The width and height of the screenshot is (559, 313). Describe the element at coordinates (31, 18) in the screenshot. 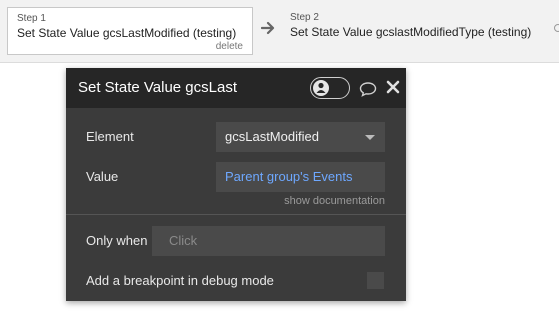

I see `step-1-number: Step 1` at that location.